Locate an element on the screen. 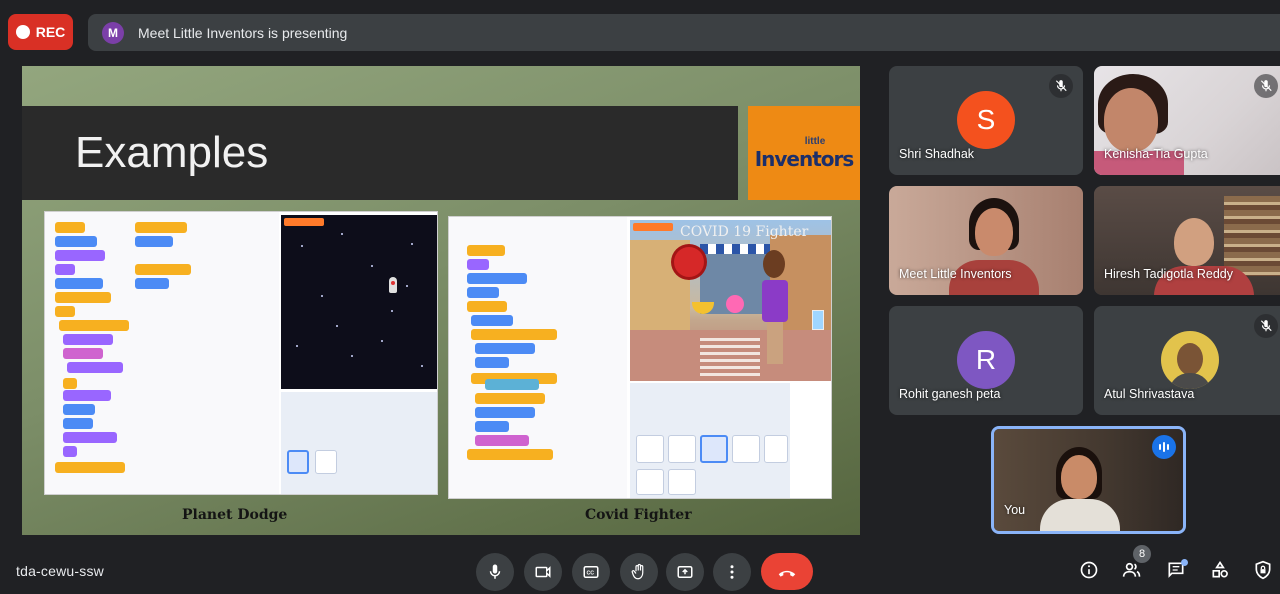 The height and width of the screenshot is (594, 1280). little-inventors-logo: little Inventors is located at coordinates (804, 153).